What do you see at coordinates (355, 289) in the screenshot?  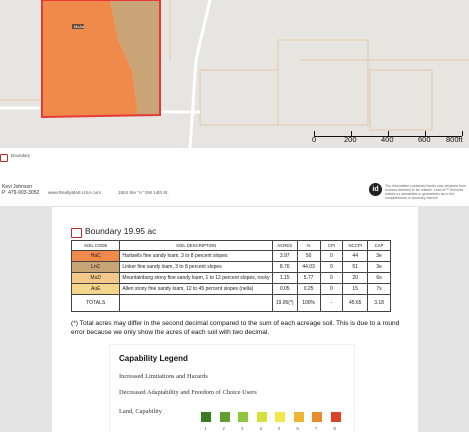 I see `nccpi-cell: 15` at bounding box center [355, 289].